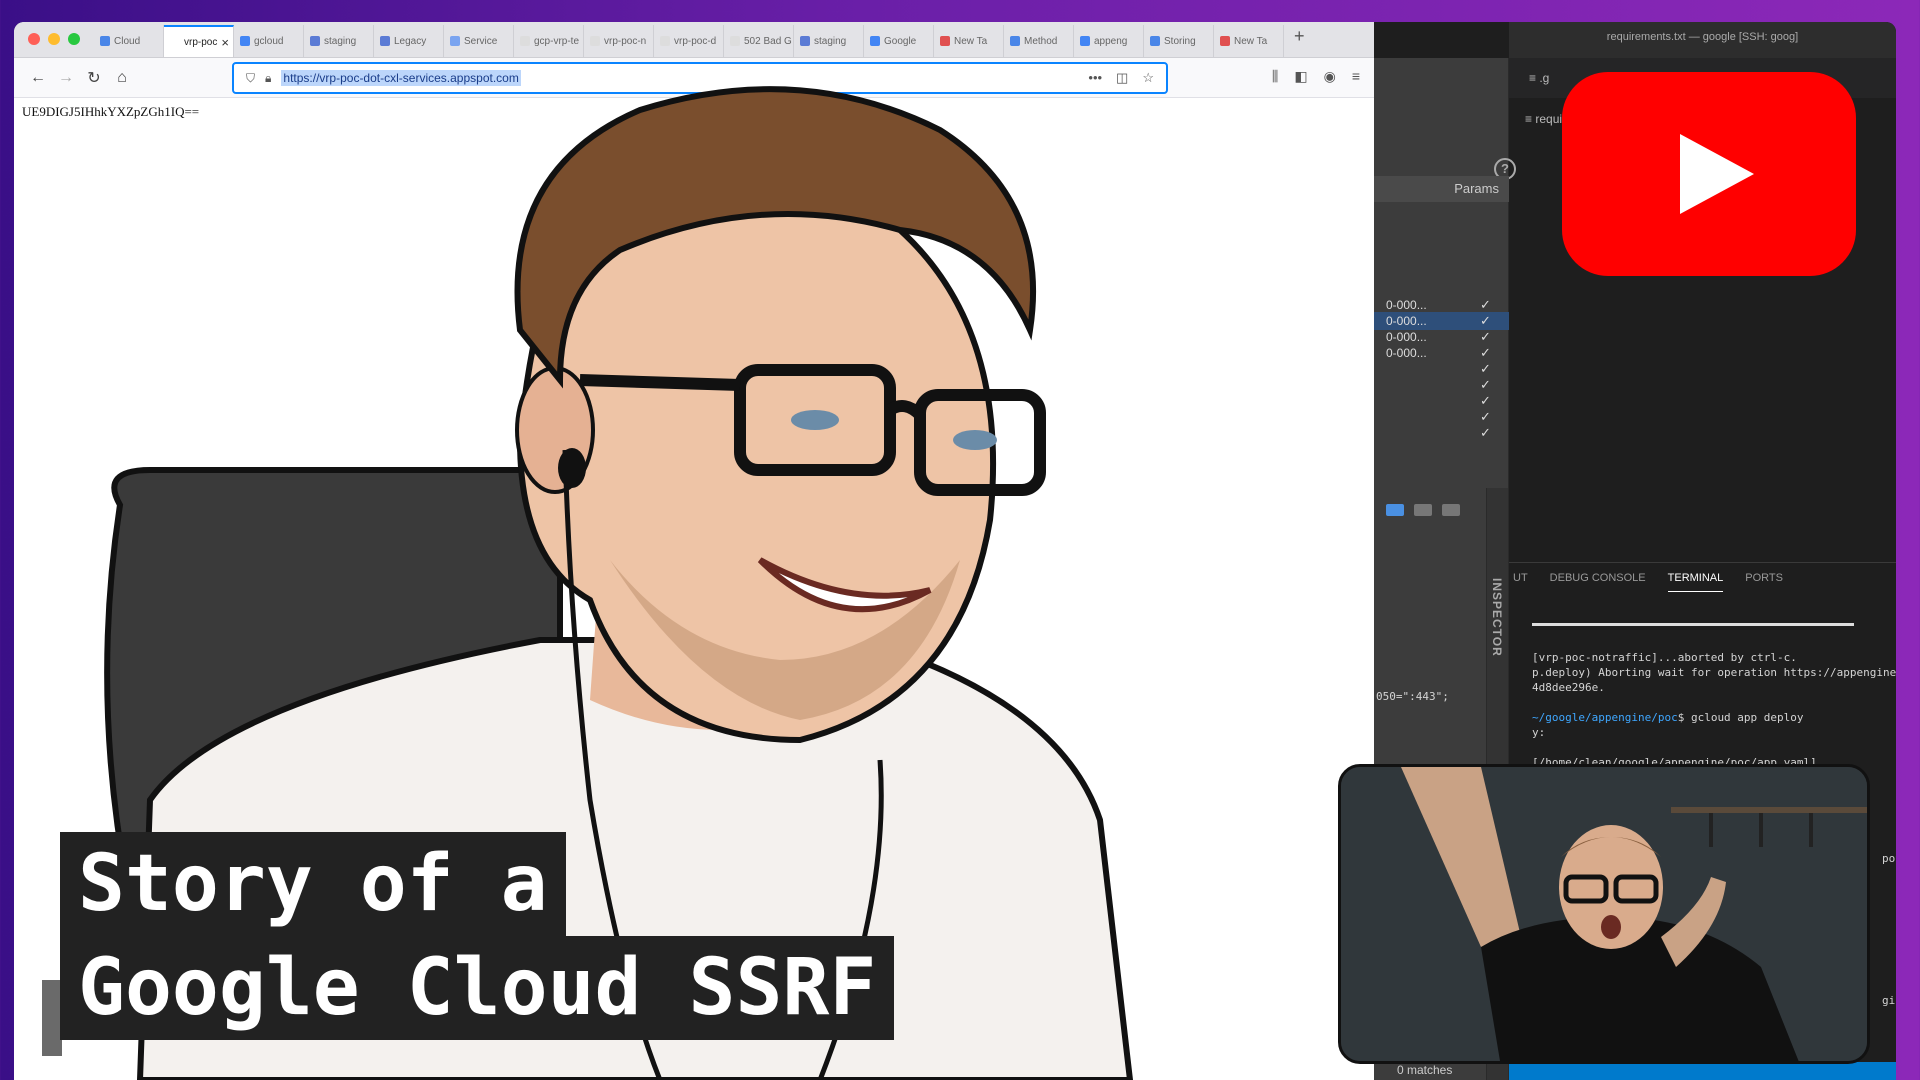 The width and height of the screenshot is (1920, 1080). I want to click on tab-ports: PORTS, so click(1764, 582).